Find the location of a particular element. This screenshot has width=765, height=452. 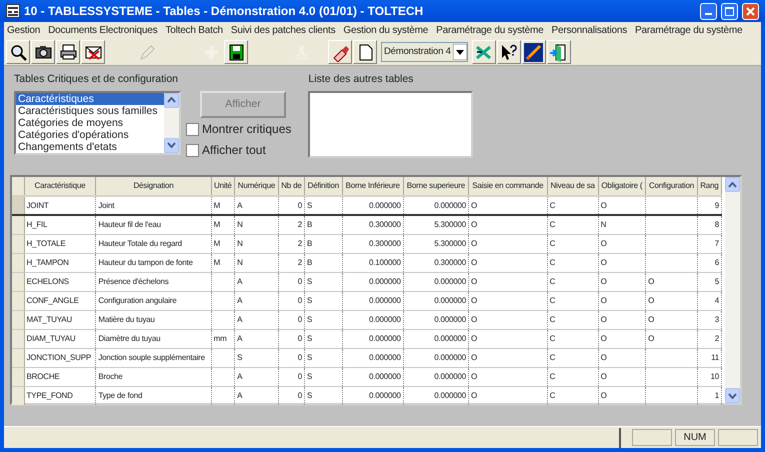

table-cell: 9 is located at coordinates (709, 205).